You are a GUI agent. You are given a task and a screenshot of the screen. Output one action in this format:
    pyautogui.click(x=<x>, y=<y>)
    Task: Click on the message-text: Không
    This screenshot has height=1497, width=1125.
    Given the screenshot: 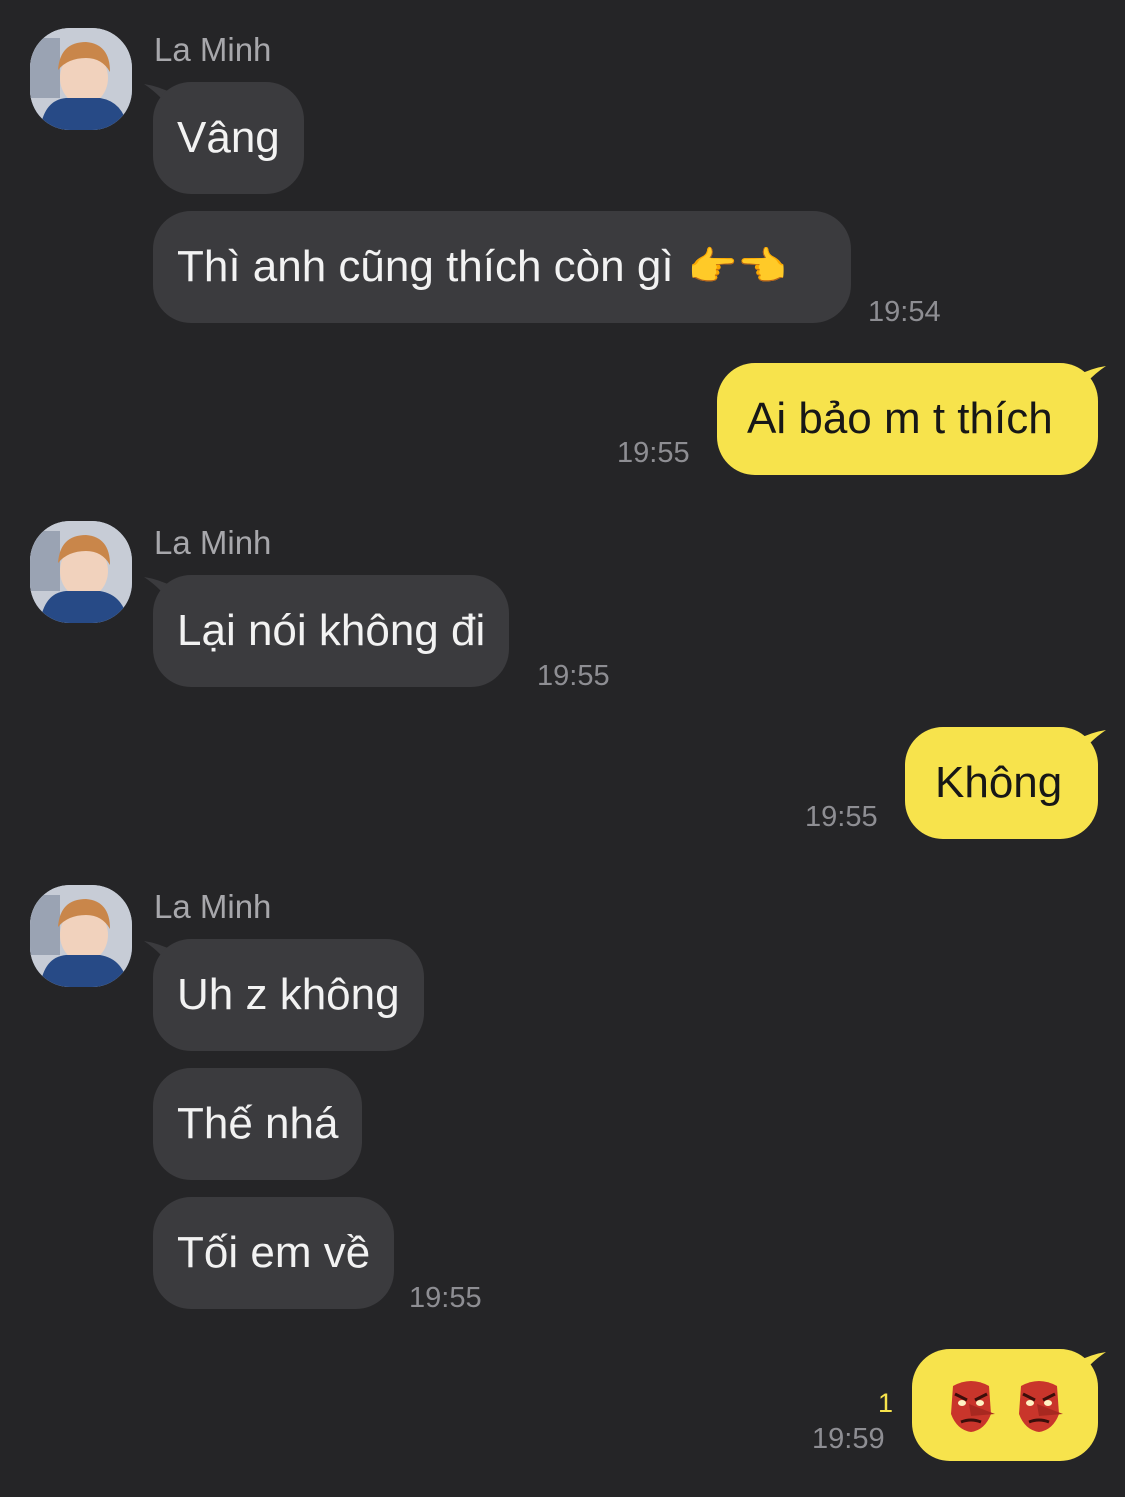 What is the action you would take?
    pyautogui.click(x=999, y=782)
    